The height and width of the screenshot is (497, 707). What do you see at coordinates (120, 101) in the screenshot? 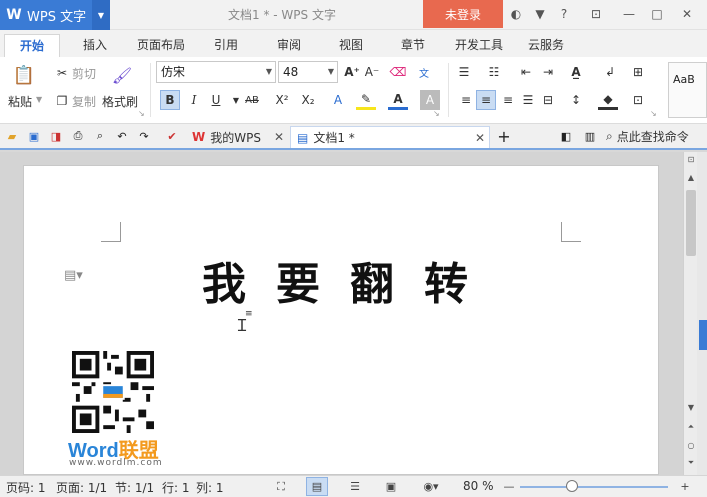
I see `format-painter-button: 格式刷` at bounding box center [120, 101].